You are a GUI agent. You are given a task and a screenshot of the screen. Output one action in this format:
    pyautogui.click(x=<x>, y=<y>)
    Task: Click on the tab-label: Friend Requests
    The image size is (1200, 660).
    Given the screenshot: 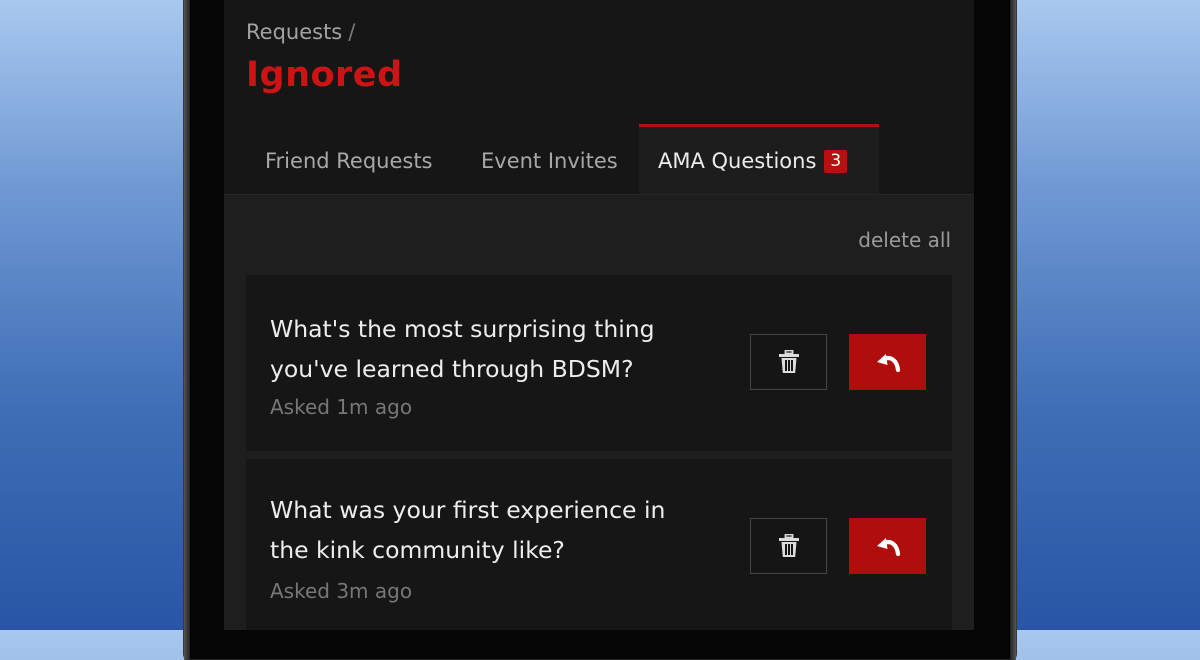 What is the action you would take?
    pyautogui.click(x=349, y=161)
    